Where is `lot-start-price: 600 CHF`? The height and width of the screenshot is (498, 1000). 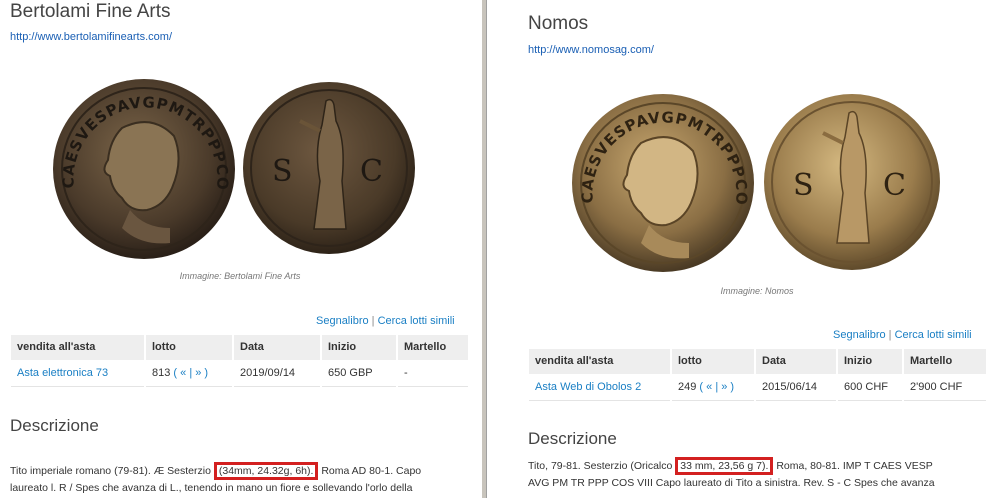
lot-start-price: 600 CHF is located at coordinates (869, 387).